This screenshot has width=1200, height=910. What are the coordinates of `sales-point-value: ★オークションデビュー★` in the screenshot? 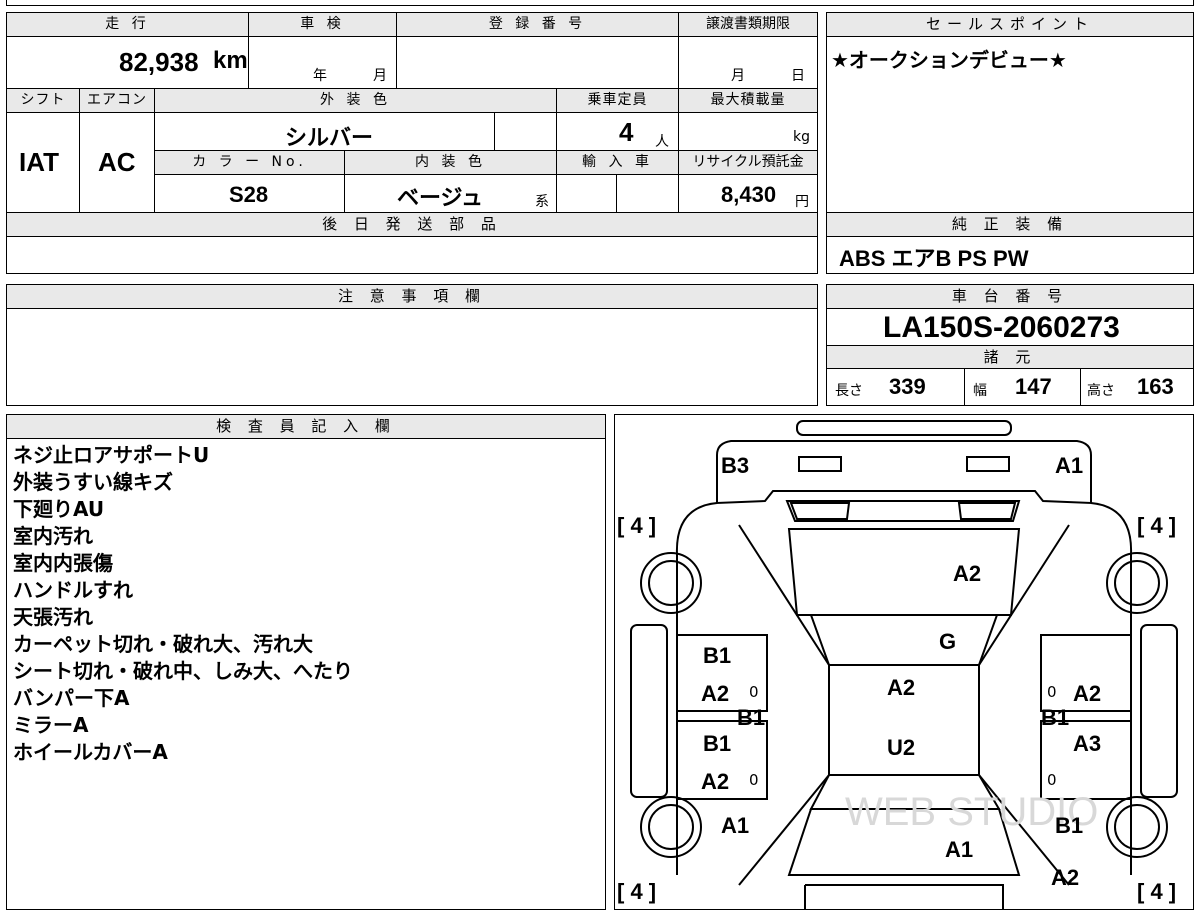 It's located at (949, 60).